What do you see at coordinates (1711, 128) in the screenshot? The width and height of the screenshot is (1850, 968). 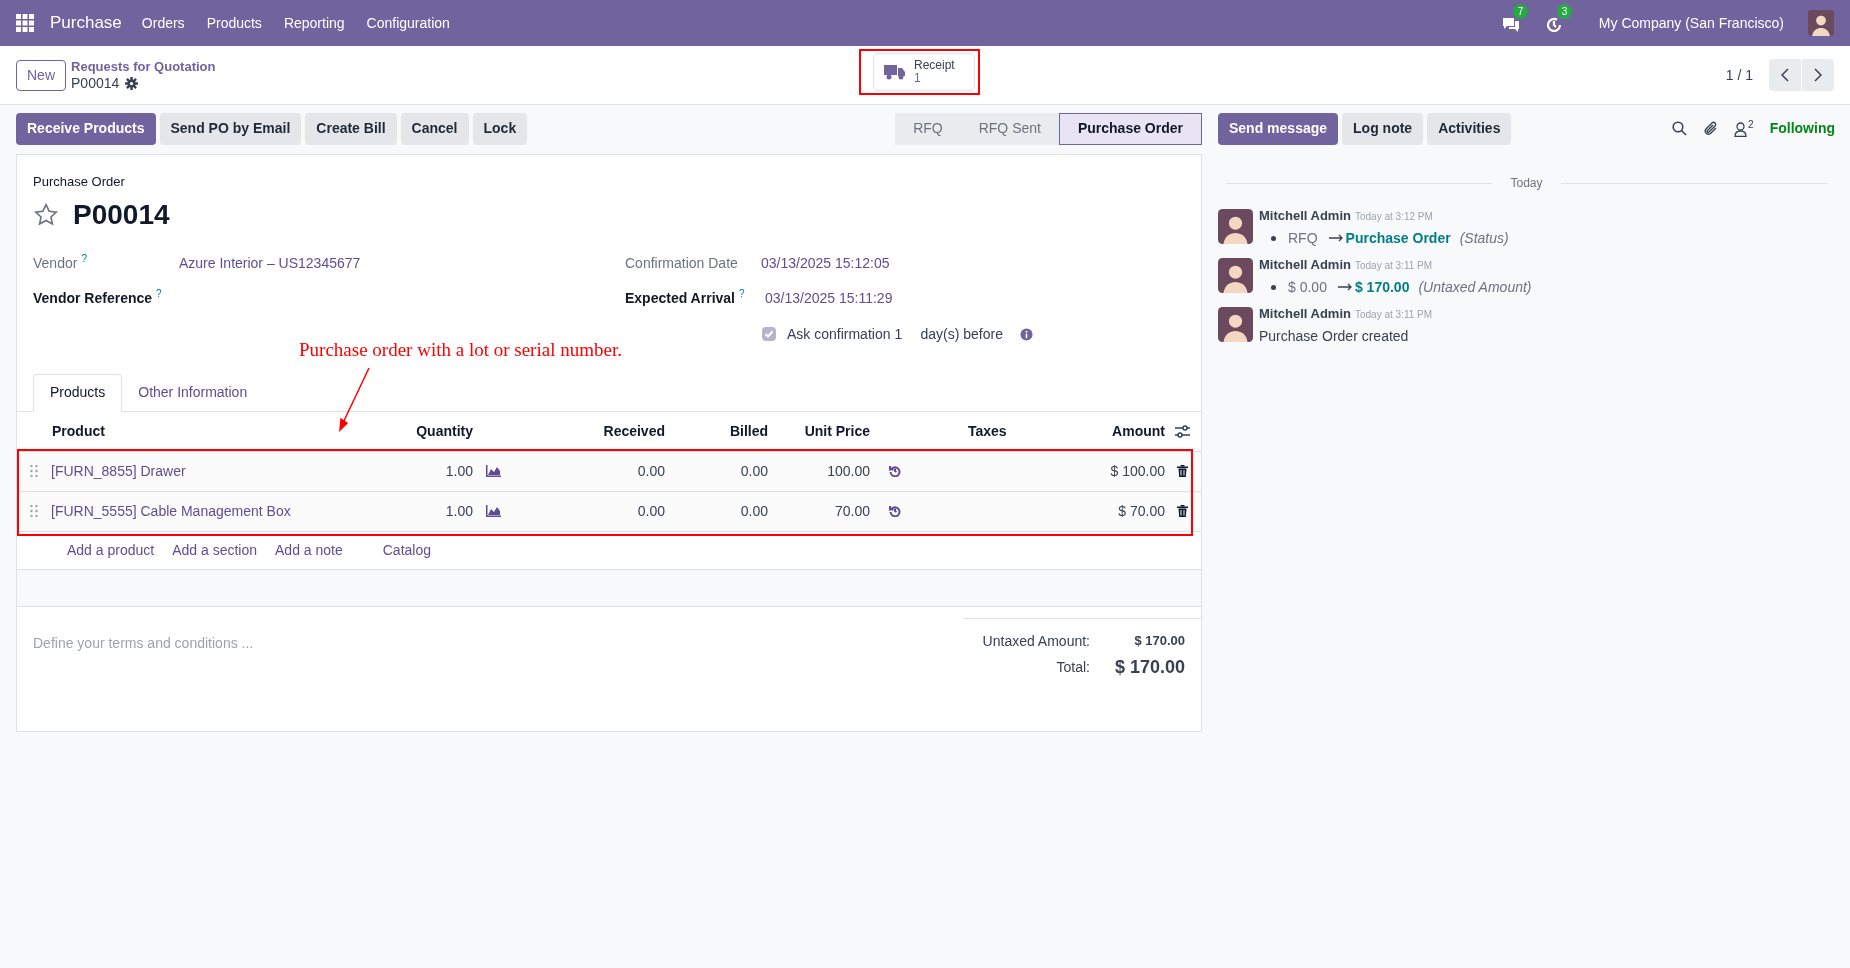 I see `paperclip-icon` at bounding box center [1711, 128].